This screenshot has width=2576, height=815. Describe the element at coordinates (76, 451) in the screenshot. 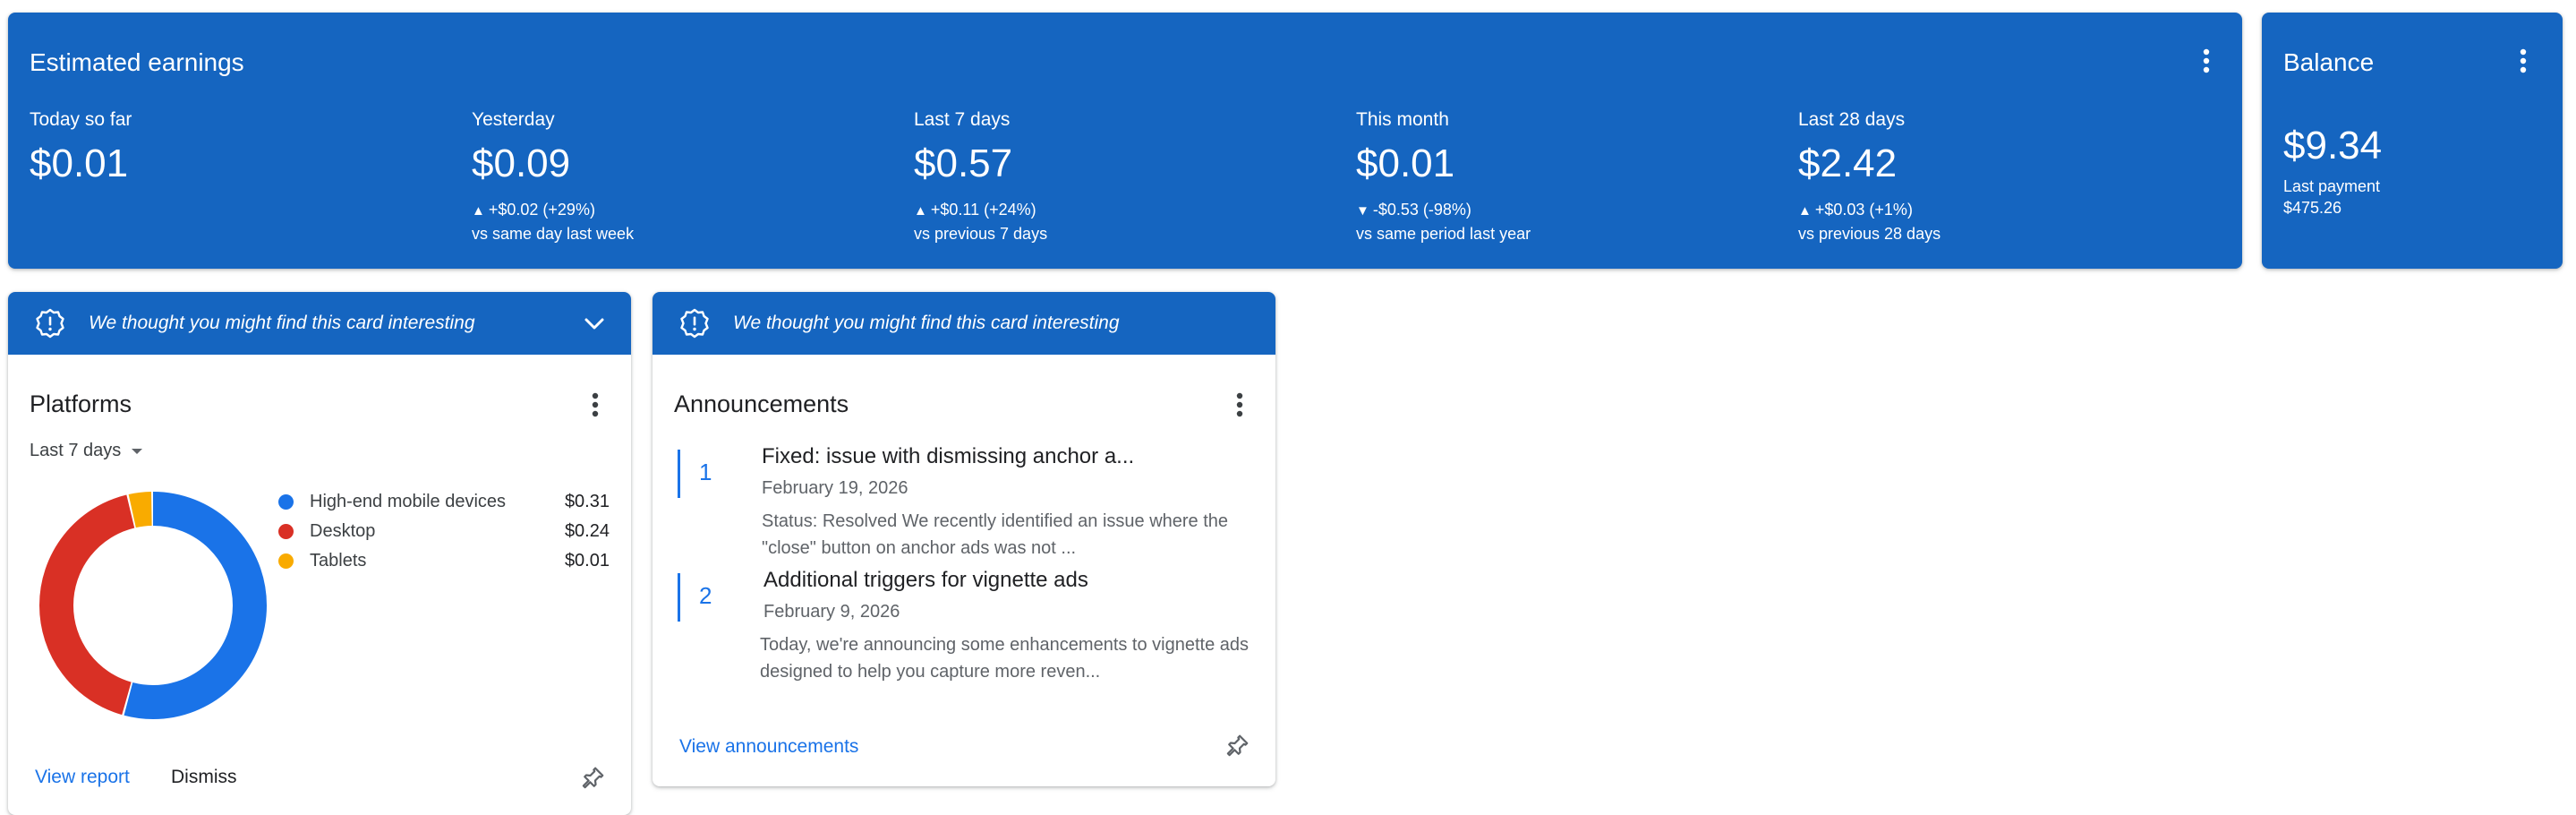

I see `date-range-label: Last 7 days` at that location.